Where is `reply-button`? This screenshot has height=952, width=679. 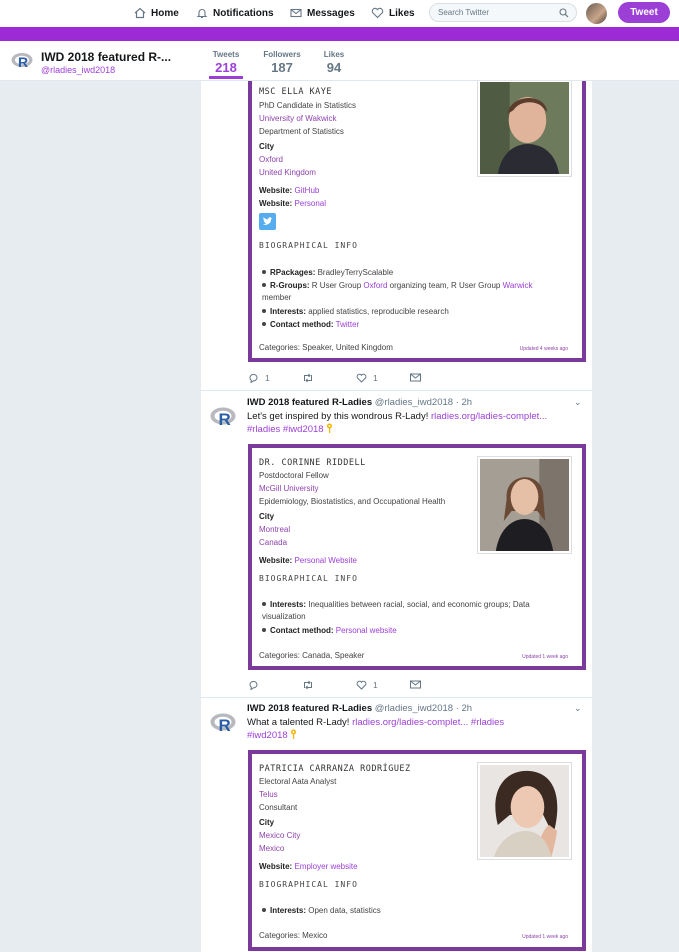
reply-button is located at coordinates (253, 685).